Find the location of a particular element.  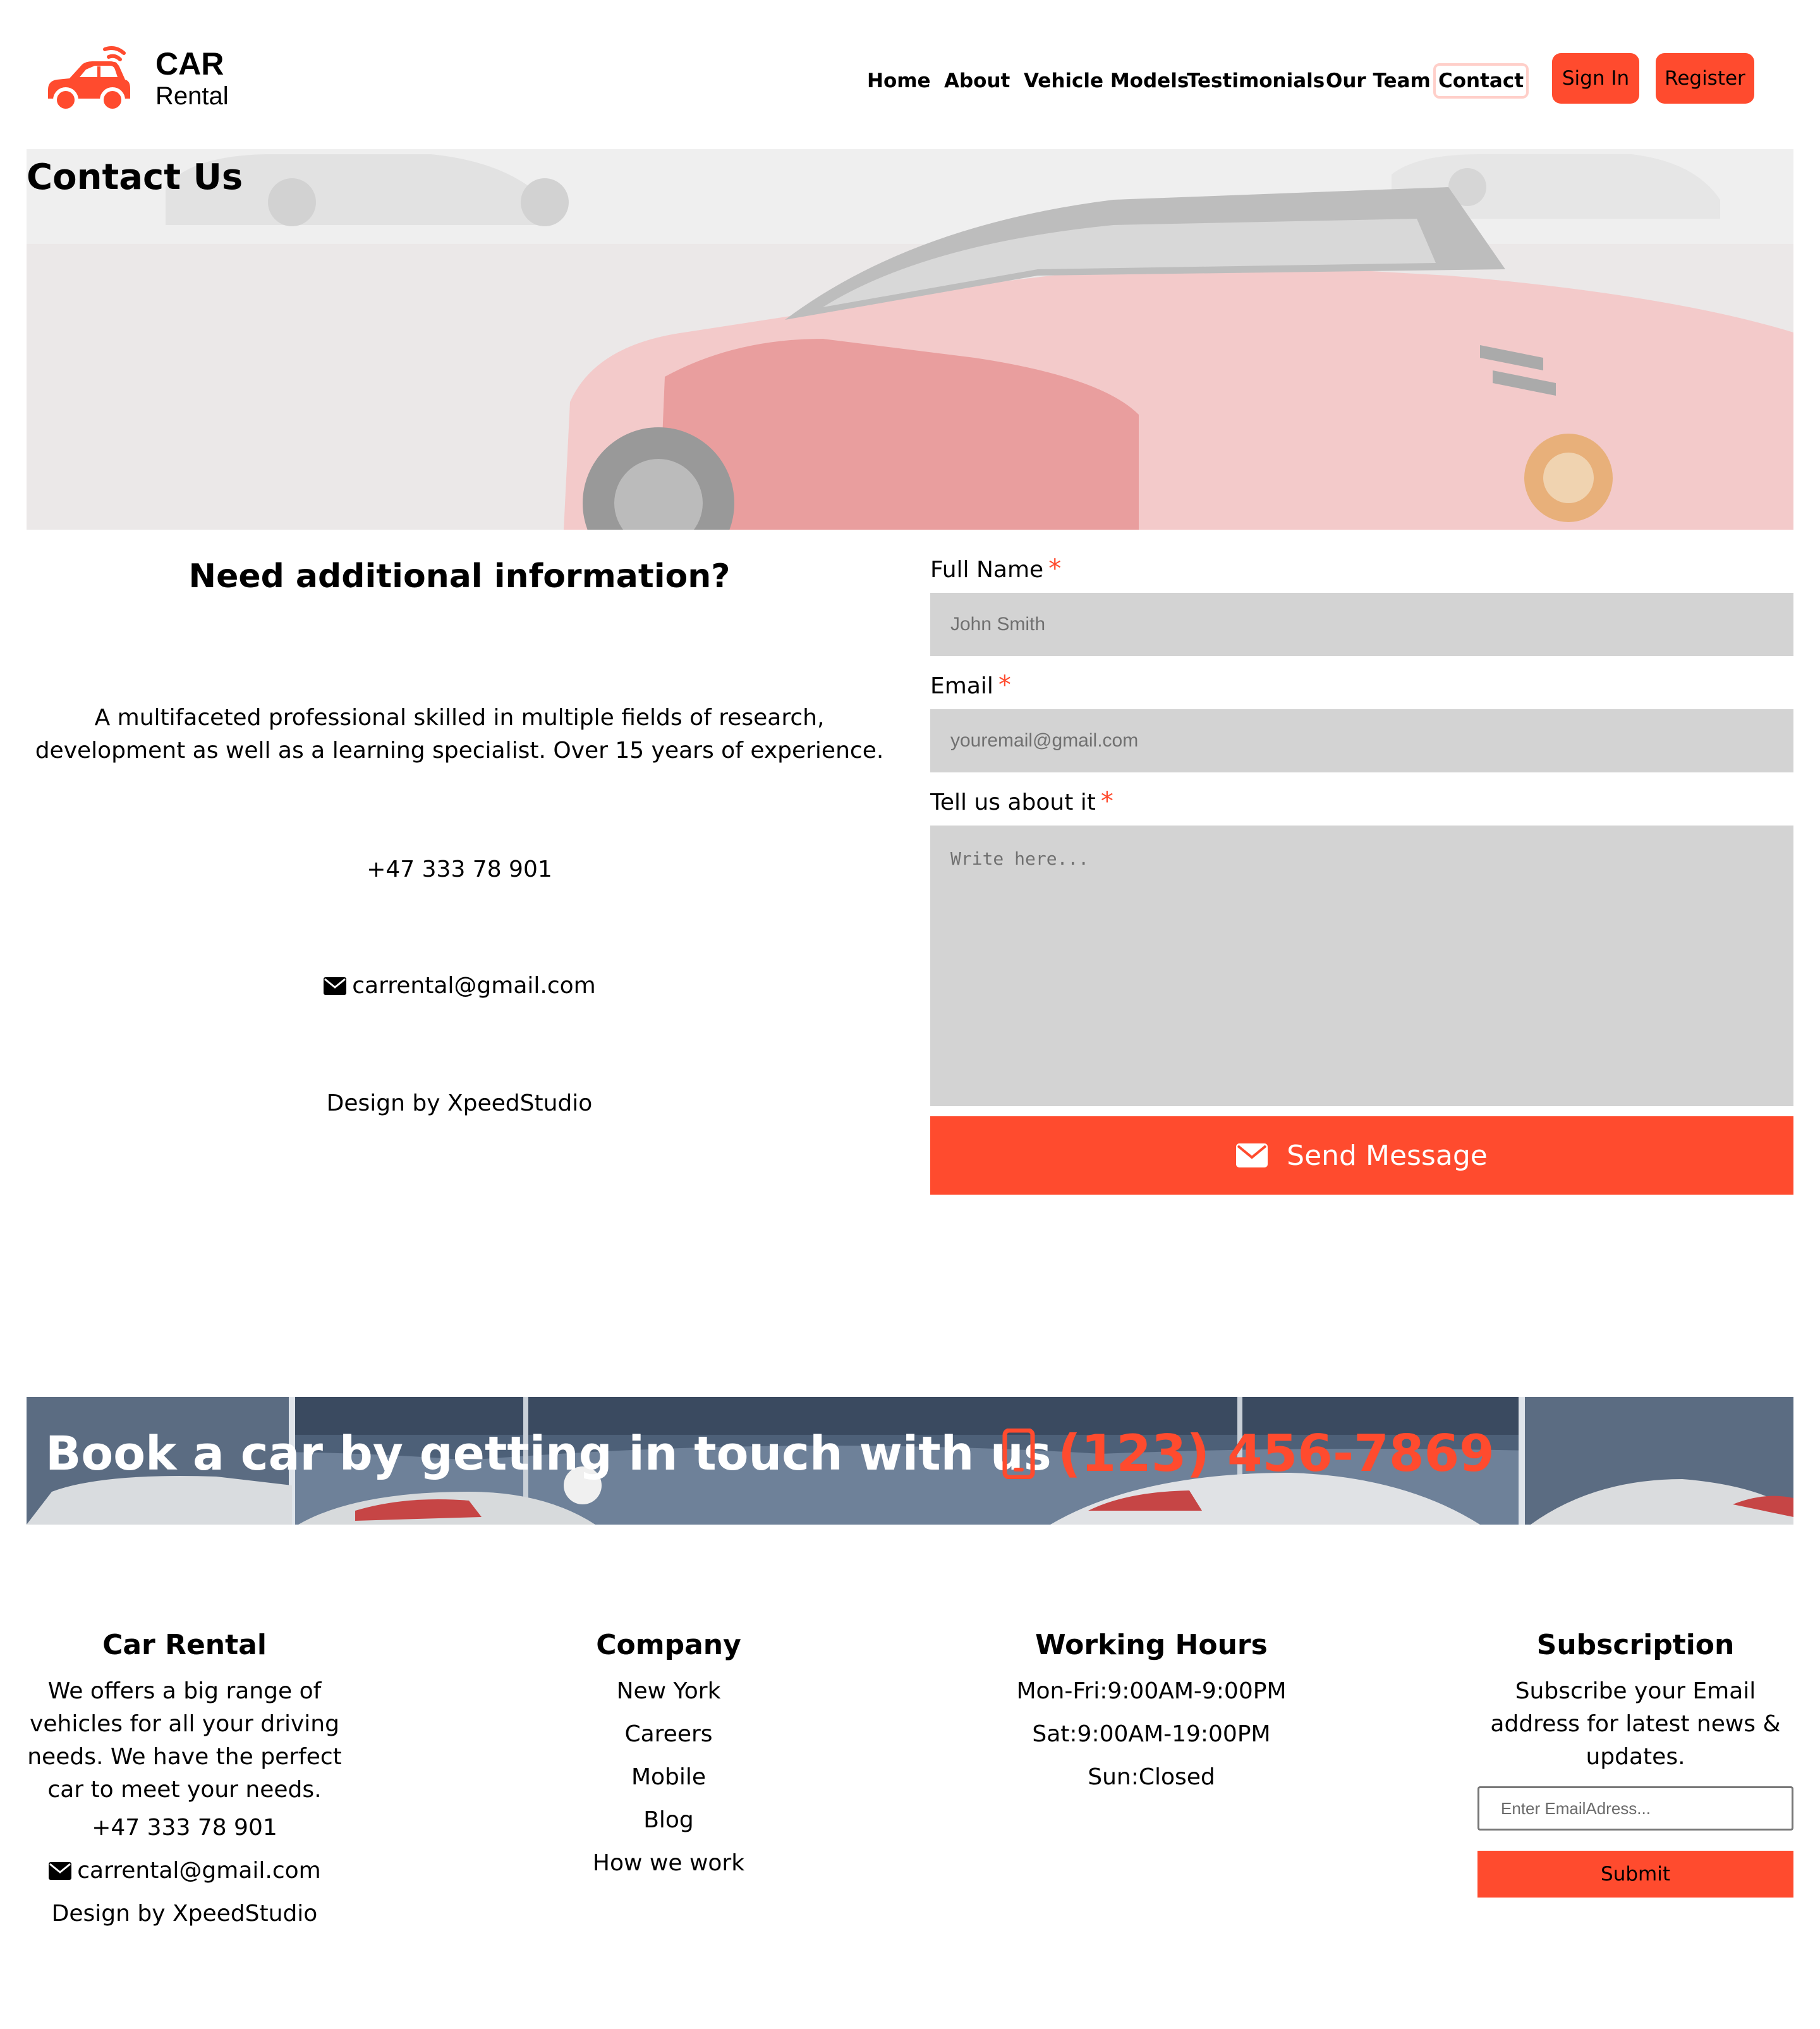

nav-testimonials: Testimonials is located at coordinates (1256, 81).